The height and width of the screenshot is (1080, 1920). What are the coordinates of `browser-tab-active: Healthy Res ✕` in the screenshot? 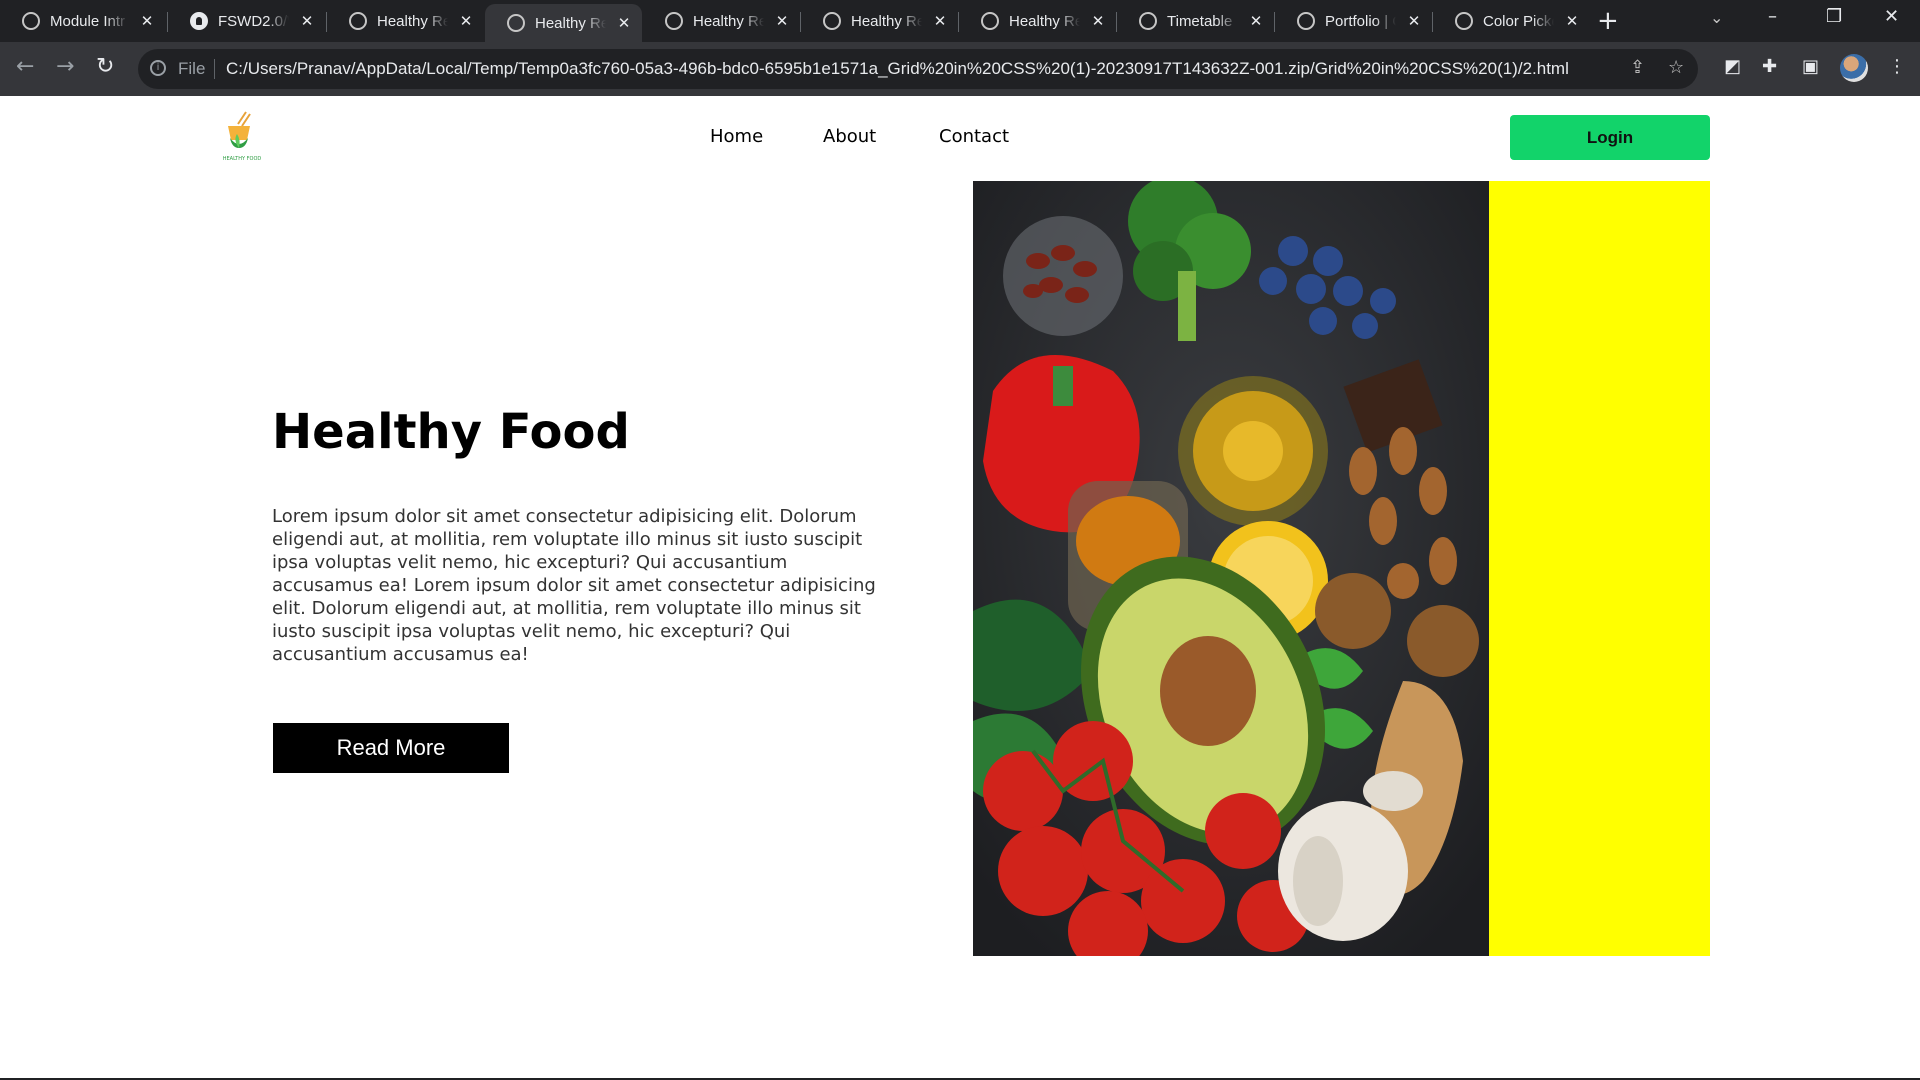 It's located at (563, 23).